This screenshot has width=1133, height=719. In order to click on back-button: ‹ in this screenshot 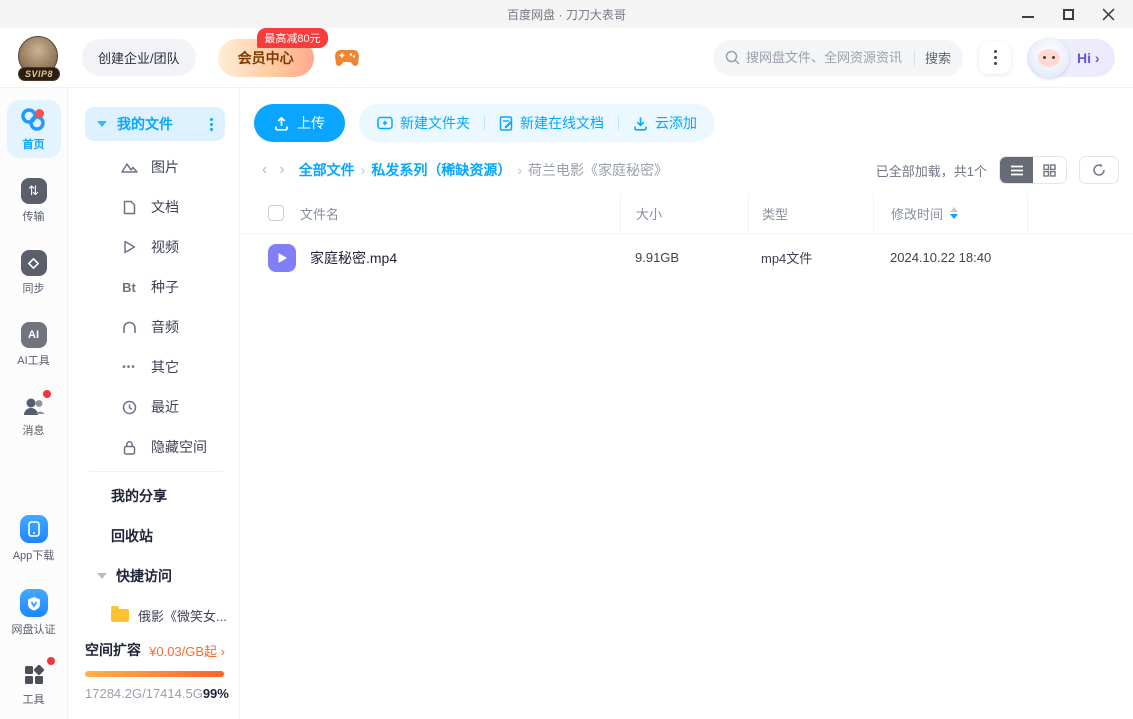, I will do `click(264, 170)`.